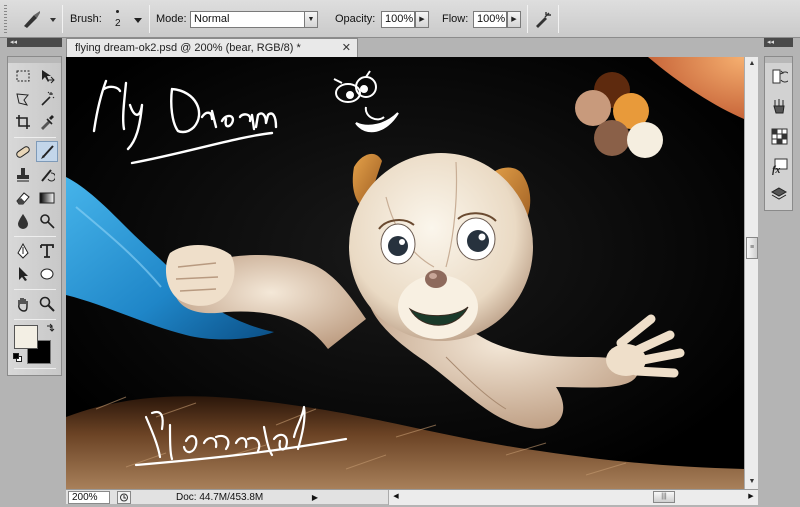  I want to click on dock-header, so click(778, 60).